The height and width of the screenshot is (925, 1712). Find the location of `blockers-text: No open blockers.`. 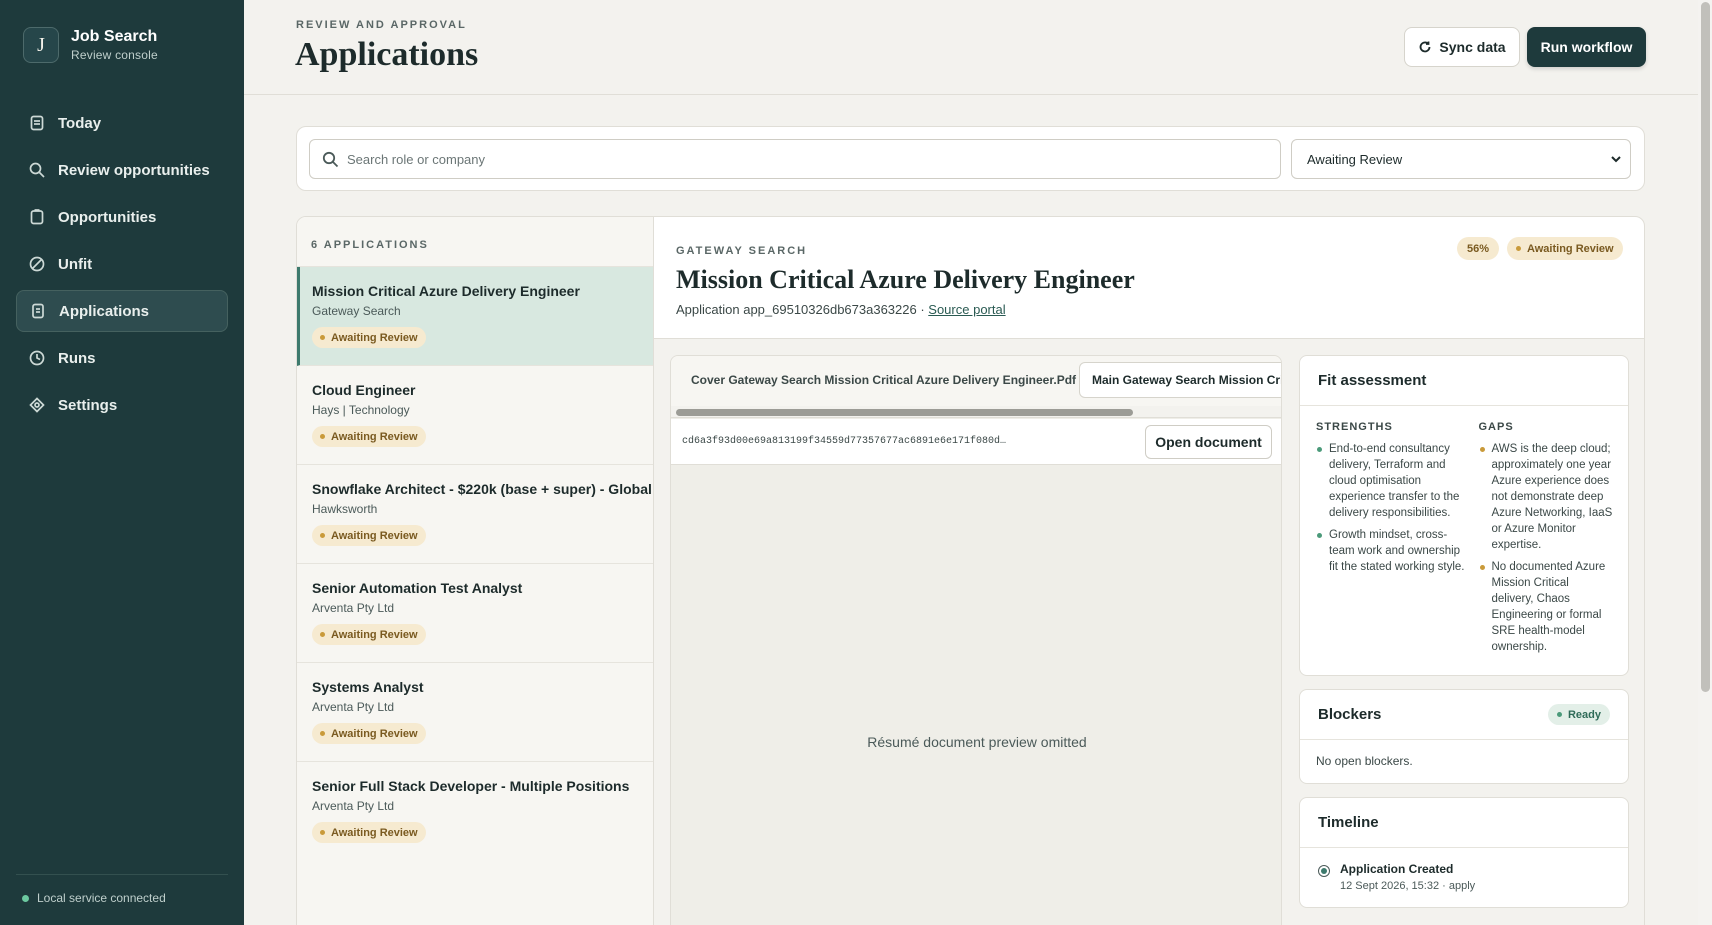

blockers-text: No open blockers. is located at coordinates (1364, 761).